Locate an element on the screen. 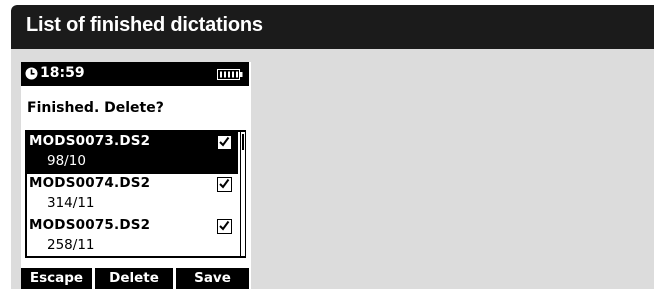  dictation-detail: 98/10 is located at coordinates (66, 161).